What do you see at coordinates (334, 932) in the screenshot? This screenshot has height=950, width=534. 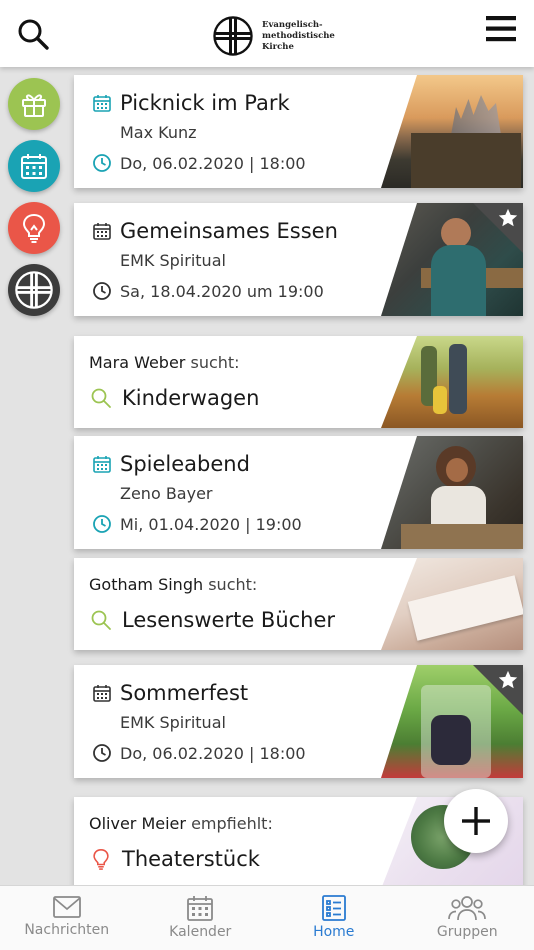 I see `nav-label: Home` at bounding box center [334, 932].